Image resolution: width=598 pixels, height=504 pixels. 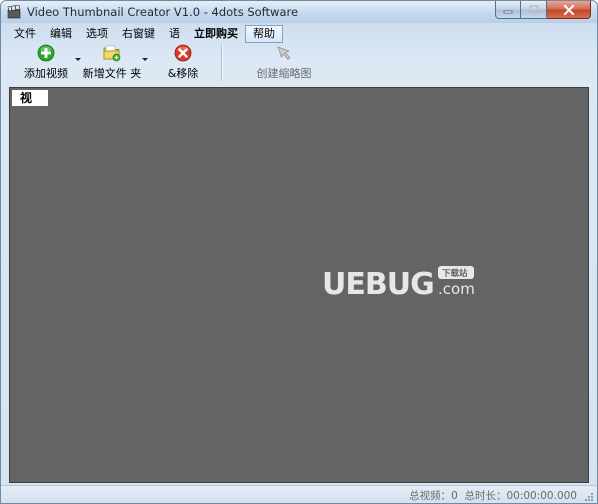 What do you see at coordinates (430, 496) in the screenshot?
I see `total-videos-label: 总视频：` at bounding box center [430, 496].